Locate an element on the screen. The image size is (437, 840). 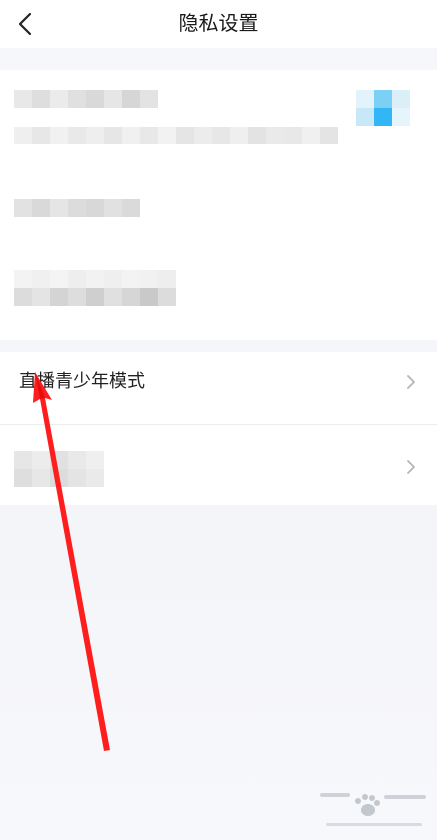
baidu-paw-icon is located at coordinates (373, 809).